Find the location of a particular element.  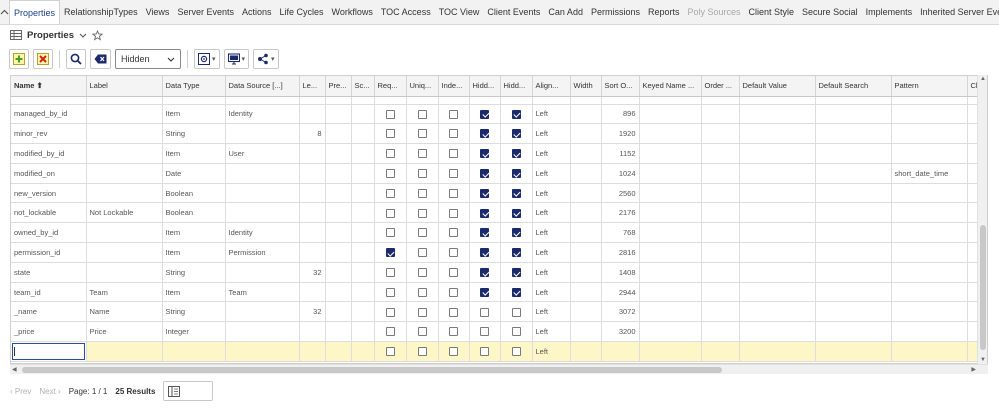

search-button is located at coordinates (76, 59).